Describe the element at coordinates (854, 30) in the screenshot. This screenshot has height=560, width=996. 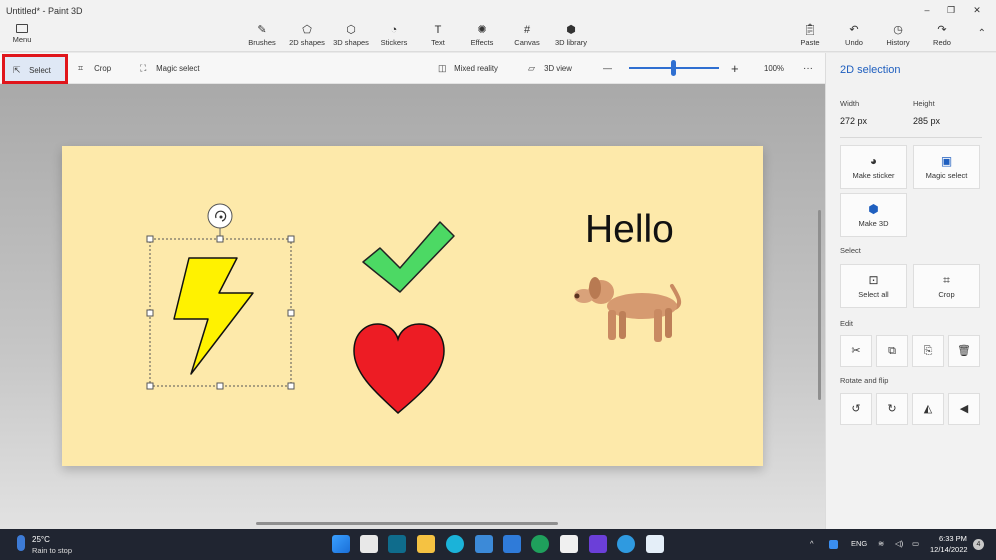
I see `undo-icon: ↶` at that location.